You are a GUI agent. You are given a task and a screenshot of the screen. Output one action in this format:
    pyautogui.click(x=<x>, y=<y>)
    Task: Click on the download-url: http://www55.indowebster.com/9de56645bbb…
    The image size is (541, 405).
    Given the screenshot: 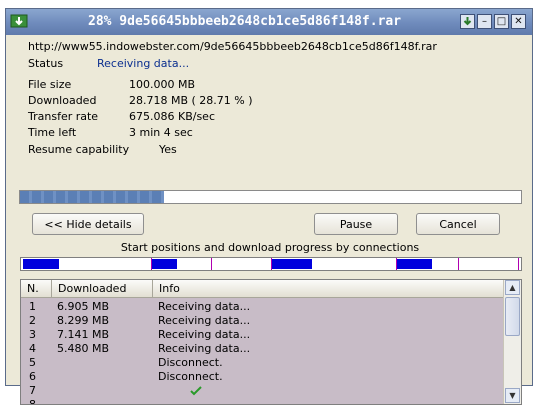 What is the action you would take?
    pyautogui.click(x=232, y=46)
    